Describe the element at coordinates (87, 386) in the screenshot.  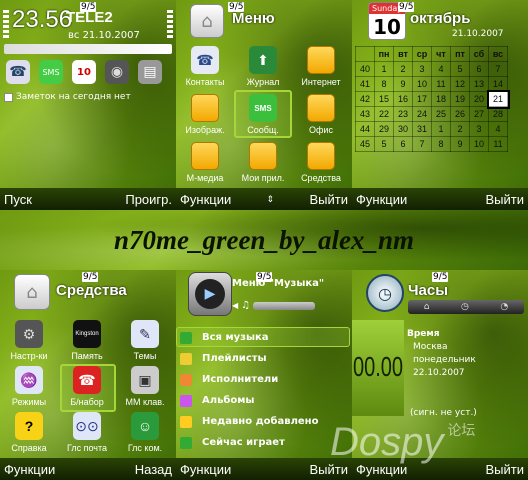
I see `tools-item-speed-dial: ☎ Б/набор` at that location.